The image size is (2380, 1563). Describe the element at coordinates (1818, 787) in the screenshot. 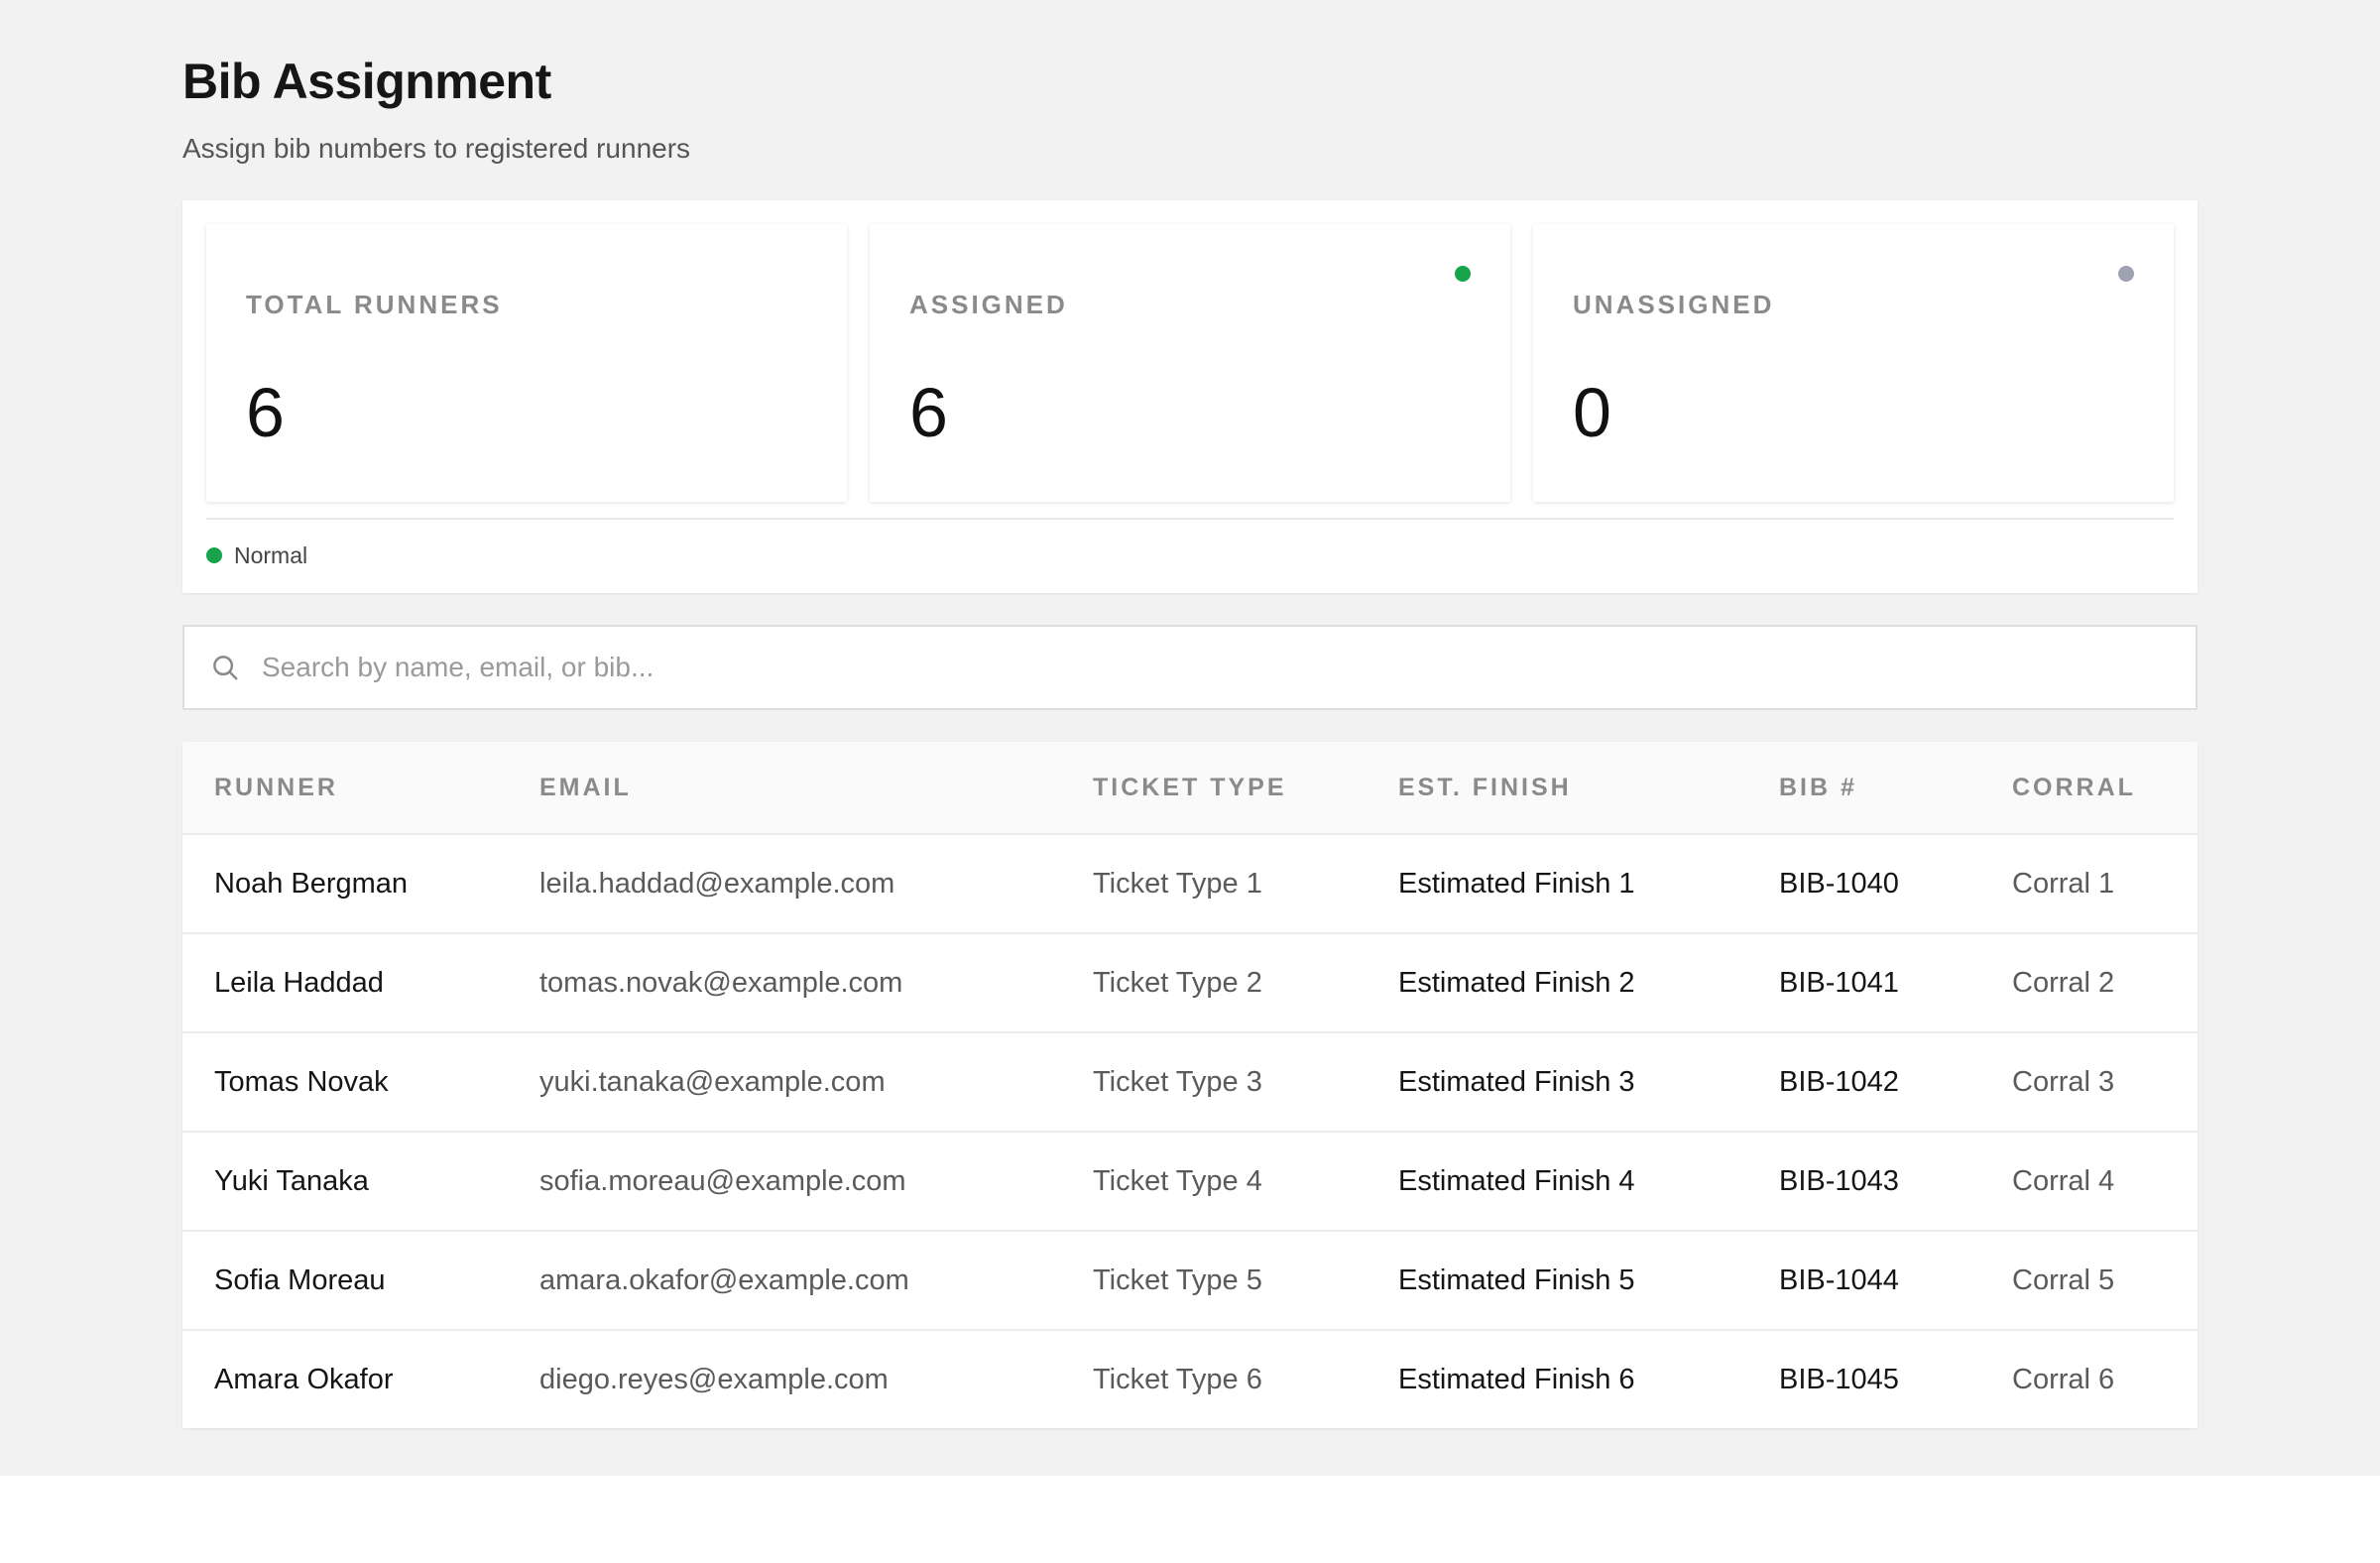

I see `column-header-bib: BIB #` at that location.